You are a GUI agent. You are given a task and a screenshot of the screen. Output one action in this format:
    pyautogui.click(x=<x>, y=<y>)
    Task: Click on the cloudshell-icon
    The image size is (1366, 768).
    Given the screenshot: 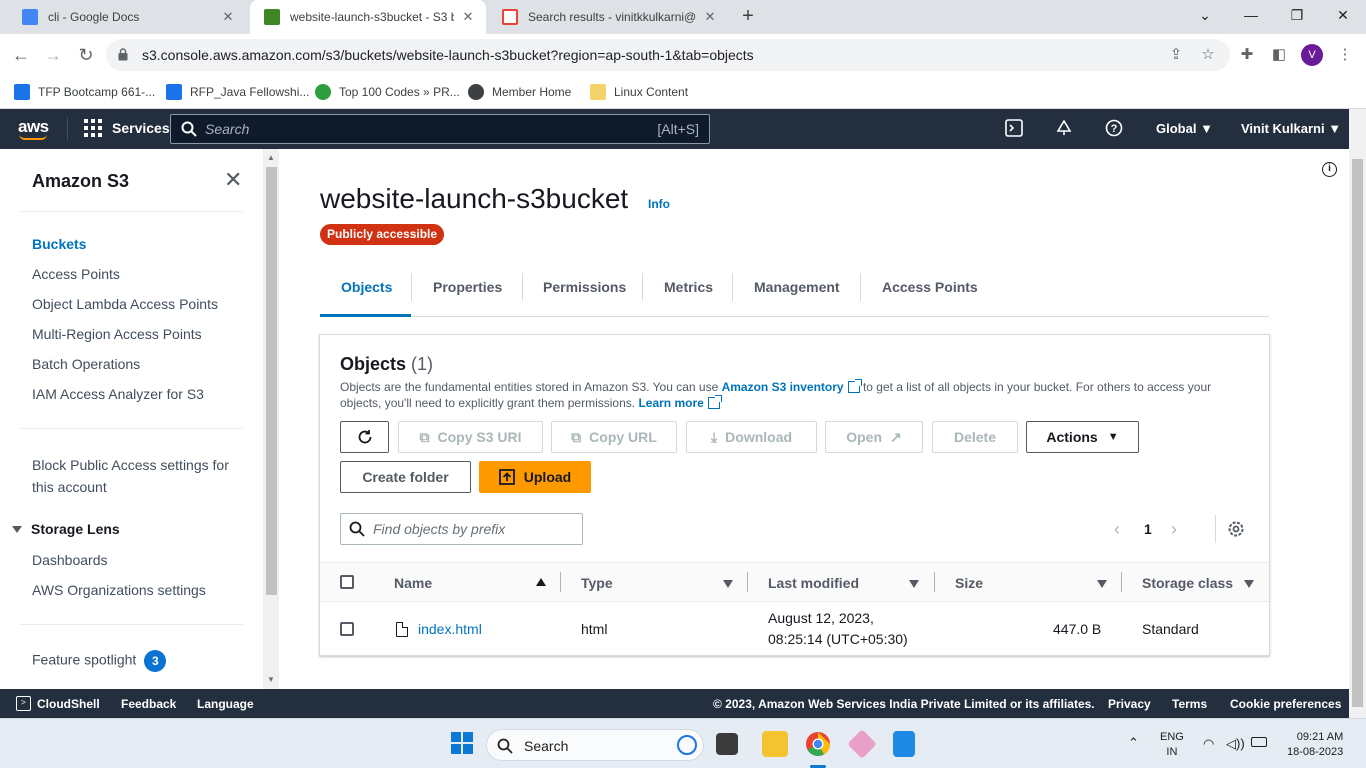 What is the action you would take?
    pyautogui.click(x=1014, y=129)
    